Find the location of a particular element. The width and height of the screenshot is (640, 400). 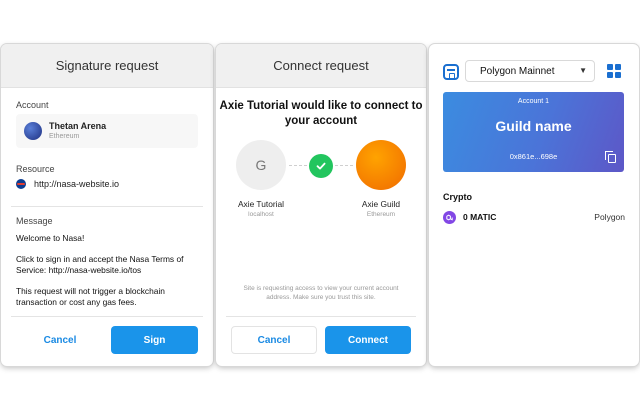

resource-row: http://nasa-website.io is located at coordinates (67, 184).